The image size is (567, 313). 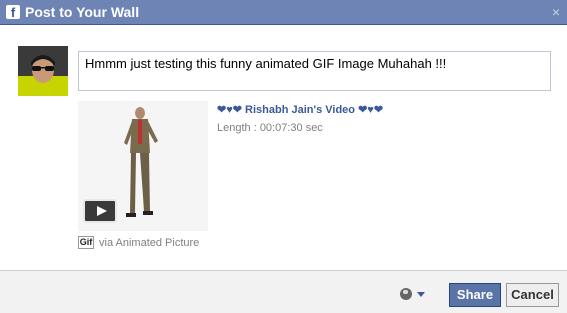 What do you see at coordinates (82, 12) in the screenshot?
I see `dialog-title: Post to Your Wall` at bounding box center [82, 12].